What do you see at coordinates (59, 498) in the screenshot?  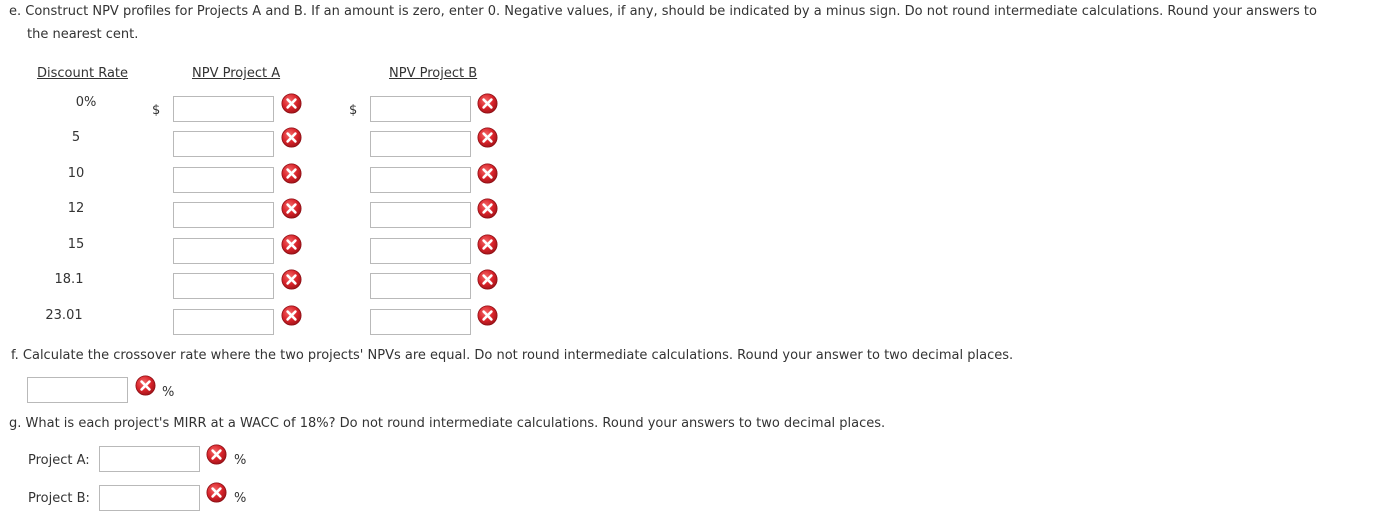 I see `project-b-label: Project B:` at bounding box center [59, 498].